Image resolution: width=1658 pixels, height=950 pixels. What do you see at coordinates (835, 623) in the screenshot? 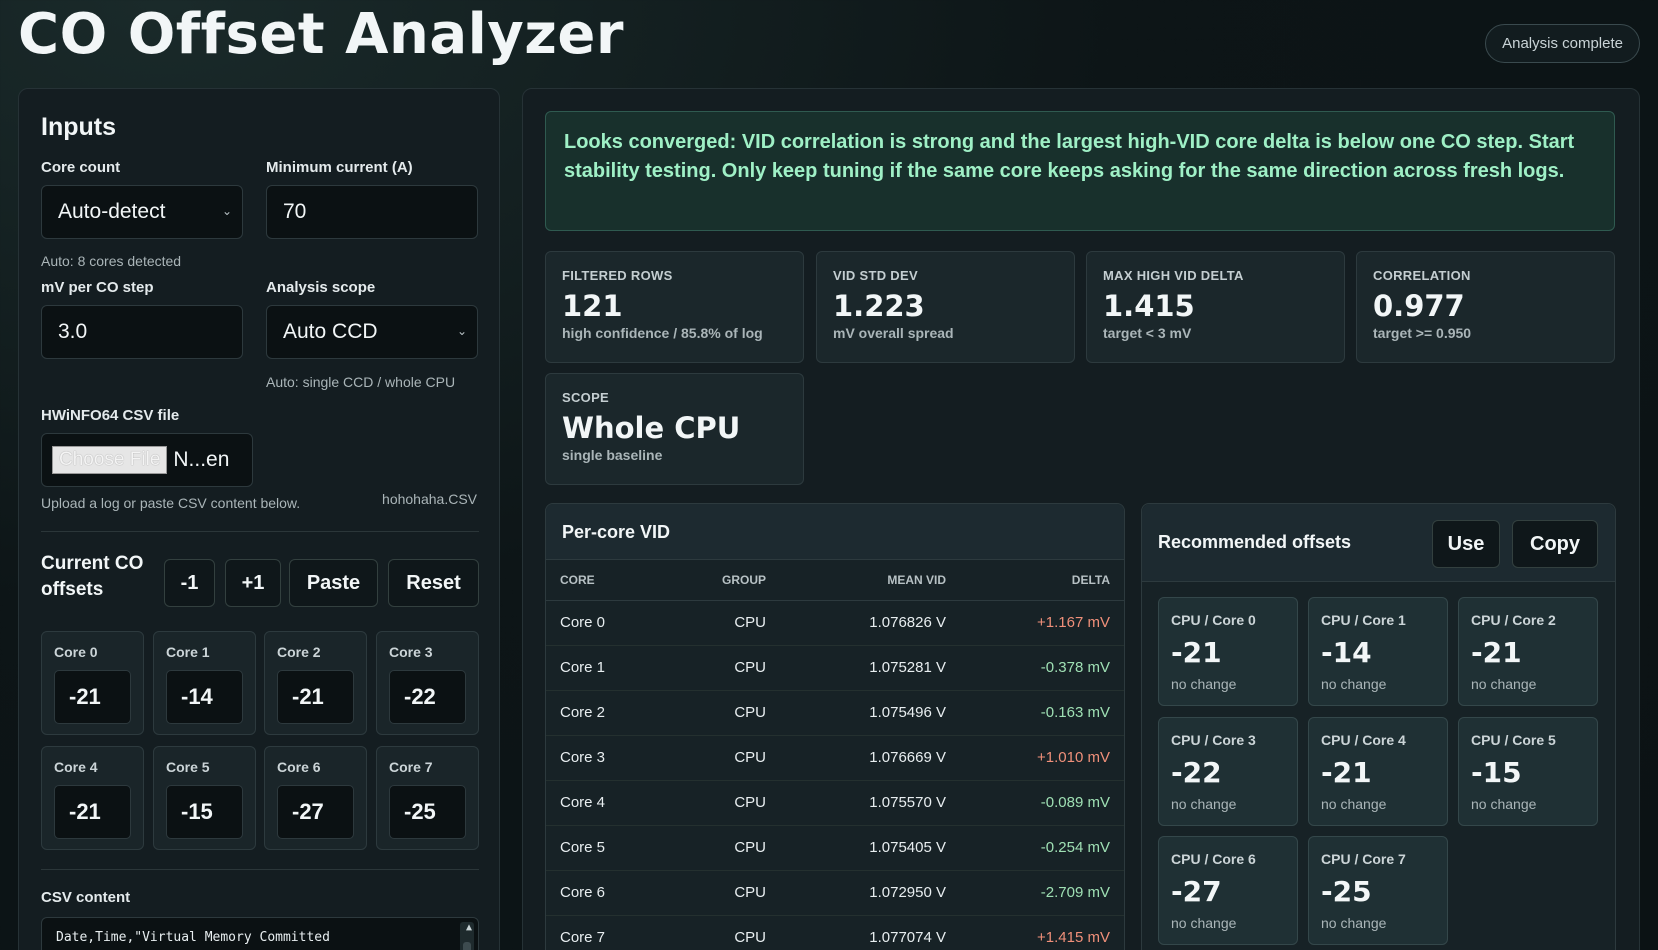
I see `table-row: Core 0 CPU 1.076826 V +1.167 mV` at bounding box center [835, 623].